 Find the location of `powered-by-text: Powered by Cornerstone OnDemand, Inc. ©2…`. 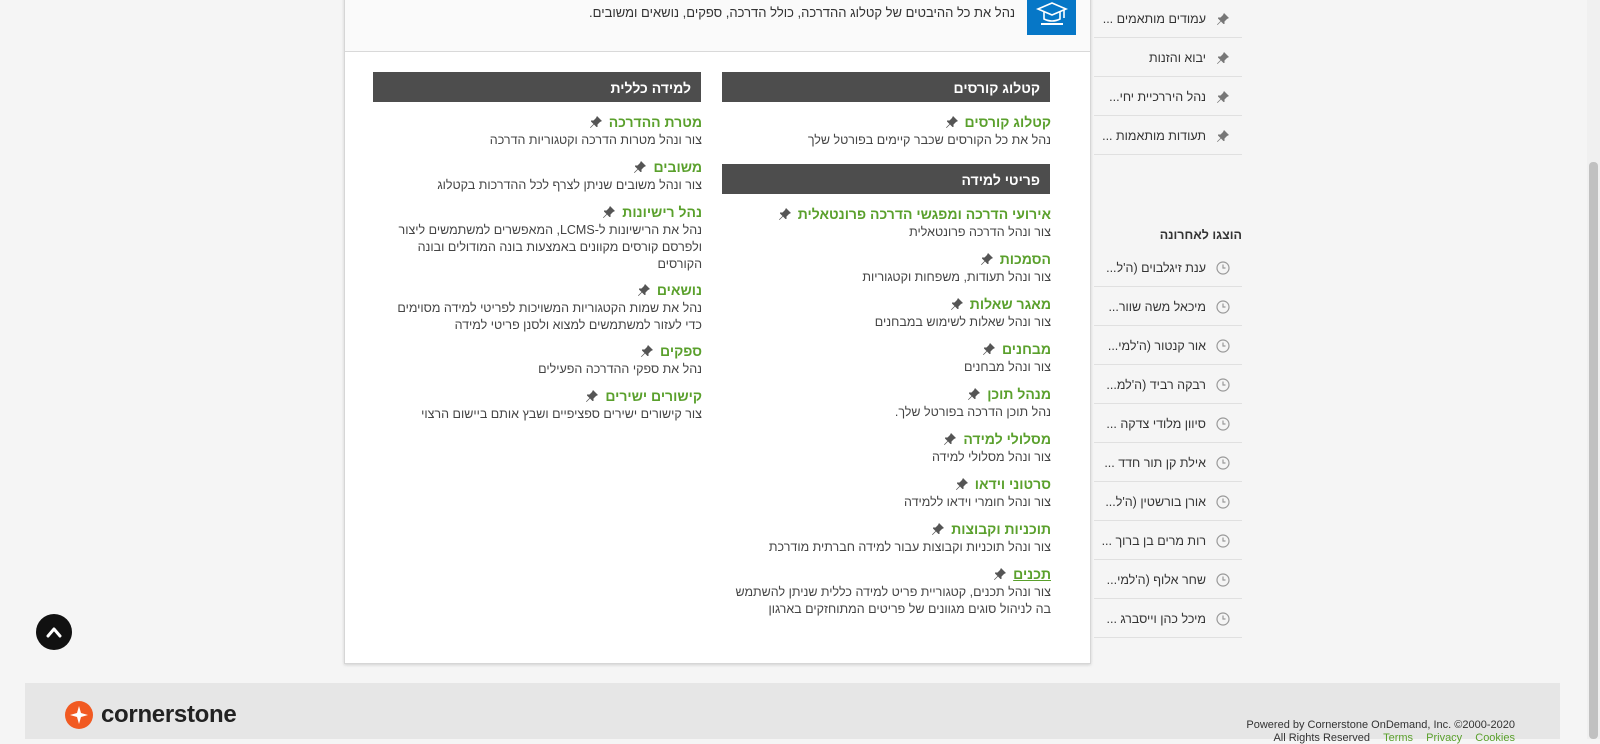

powered-by-text: Powered by Cornerstone OnDemand, Inc. ©2… is located at coordinates (1380, 725).